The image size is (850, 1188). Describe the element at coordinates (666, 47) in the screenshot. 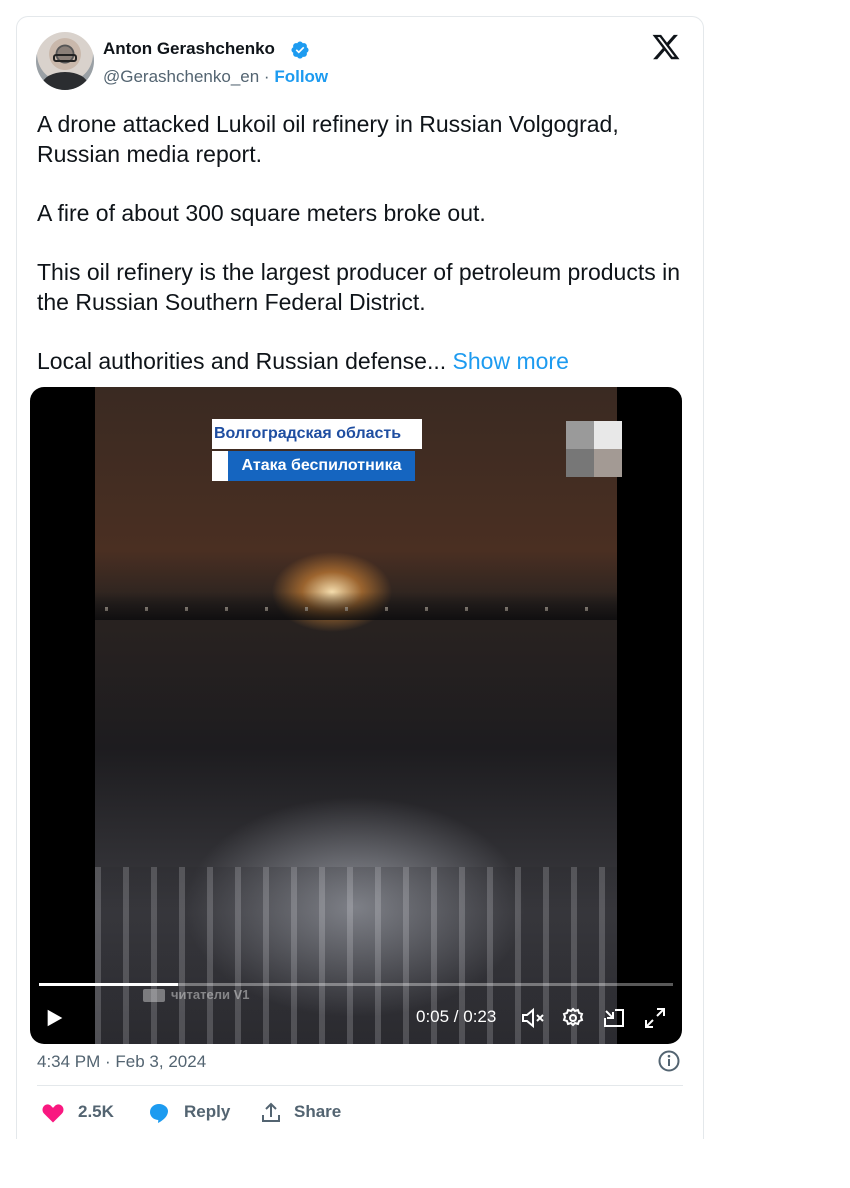

I see `x-logo-icon` at that location.